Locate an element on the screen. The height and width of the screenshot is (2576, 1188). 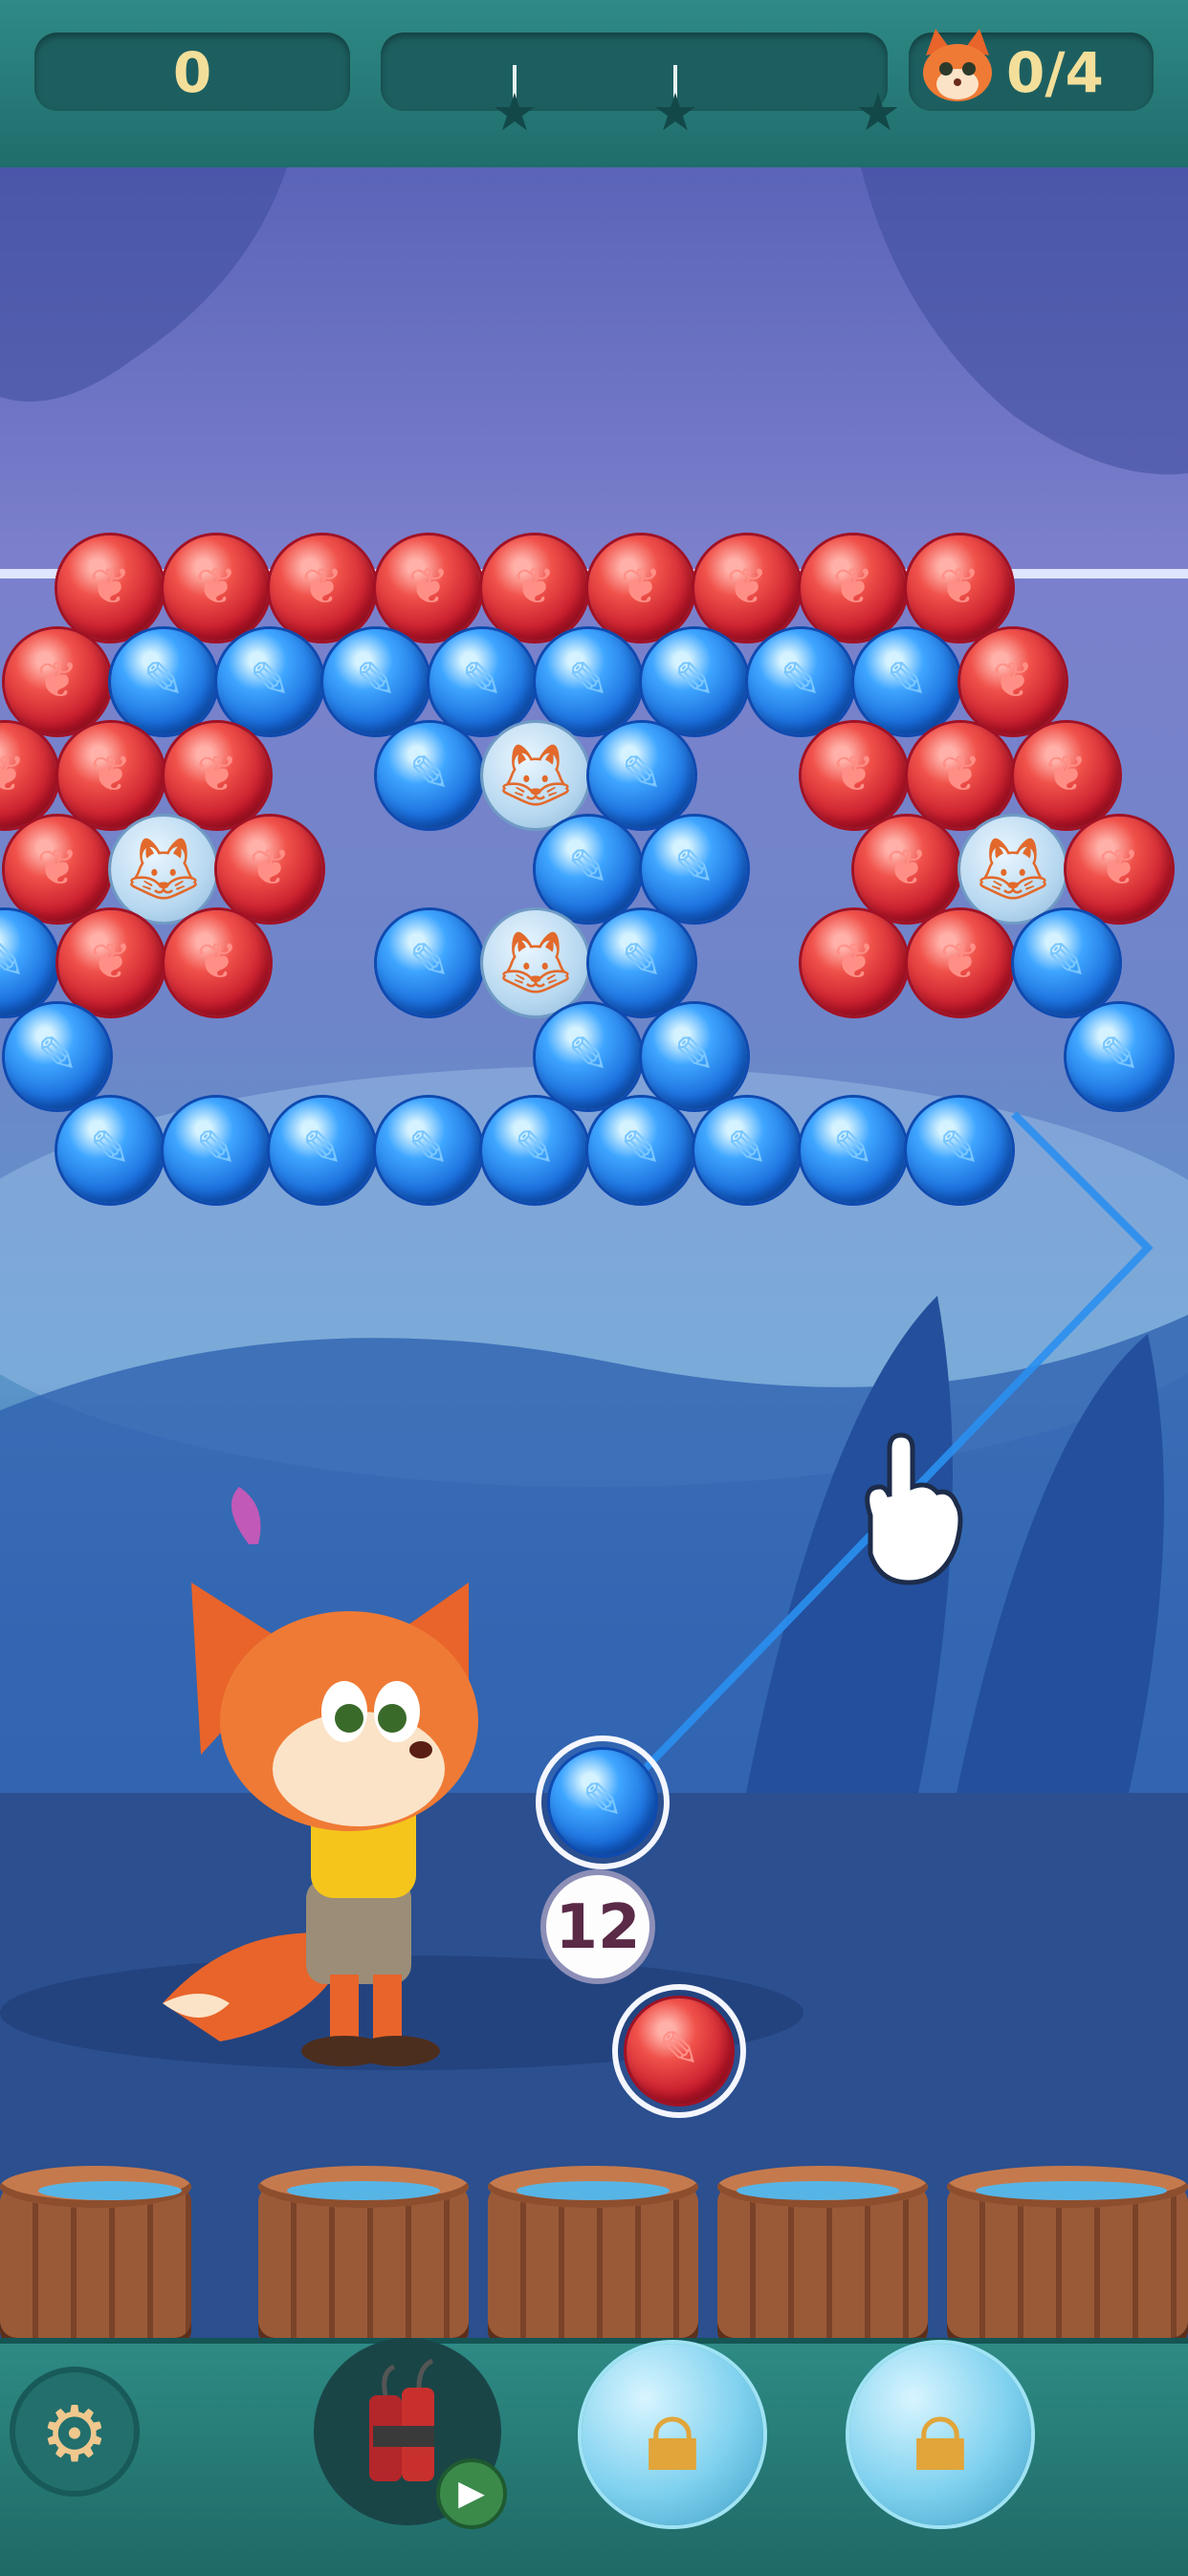
locked-booster-button-1: 🔒︎ is located at coordinates (672, 2434).